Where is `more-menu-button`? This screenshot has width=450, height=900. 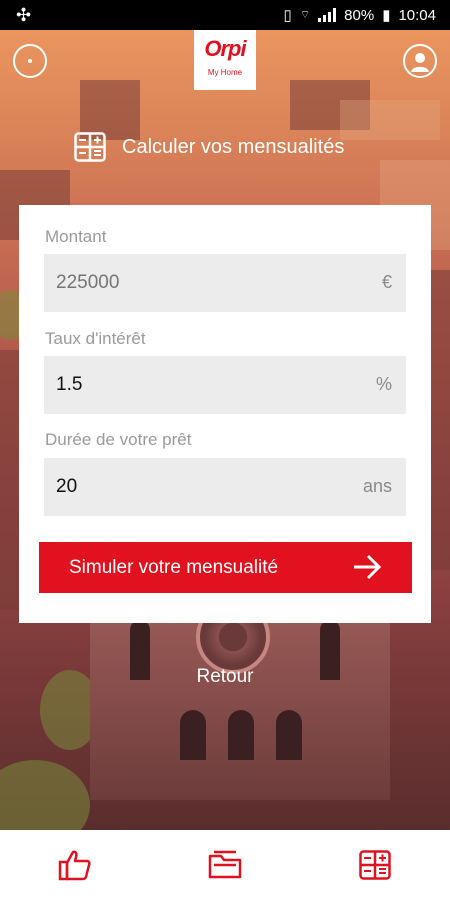
more-menu-button is located at coordinates (30, 61).